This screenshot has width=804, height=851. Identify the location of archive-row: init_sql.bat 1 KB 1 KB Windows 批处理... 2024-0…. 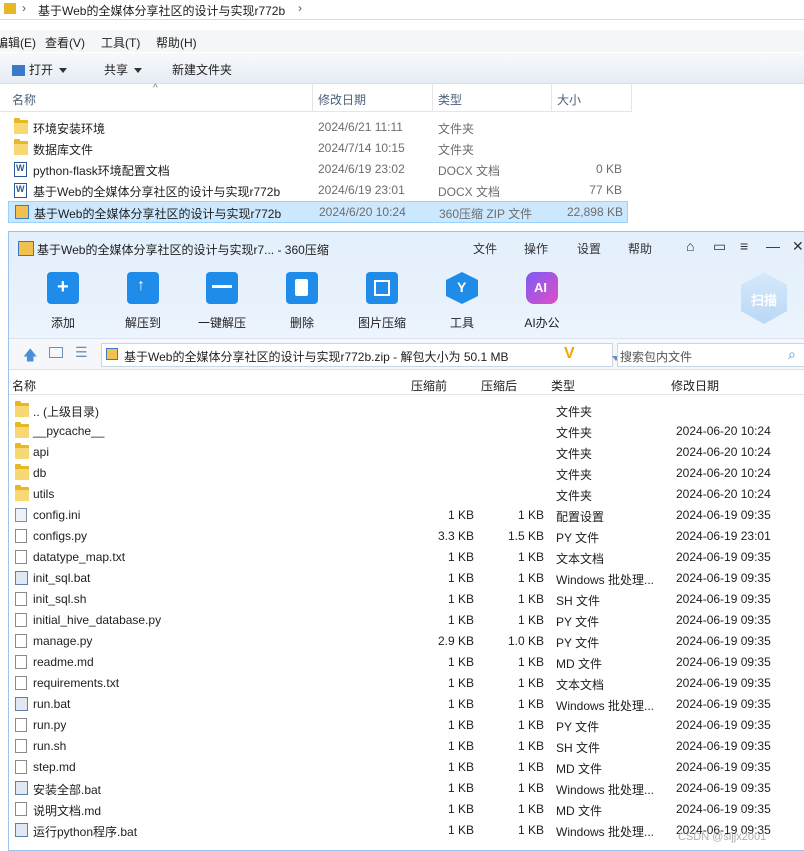
(406, 577).